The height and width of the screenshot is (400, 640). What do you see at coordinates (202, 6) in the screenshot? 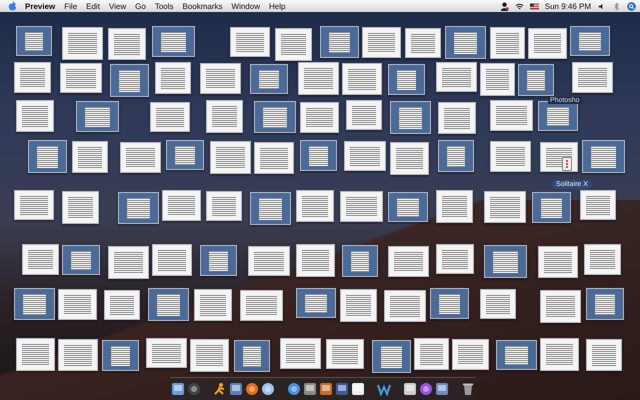
I see `menu-item: Bookmarks` at bounding box center [202, 6].